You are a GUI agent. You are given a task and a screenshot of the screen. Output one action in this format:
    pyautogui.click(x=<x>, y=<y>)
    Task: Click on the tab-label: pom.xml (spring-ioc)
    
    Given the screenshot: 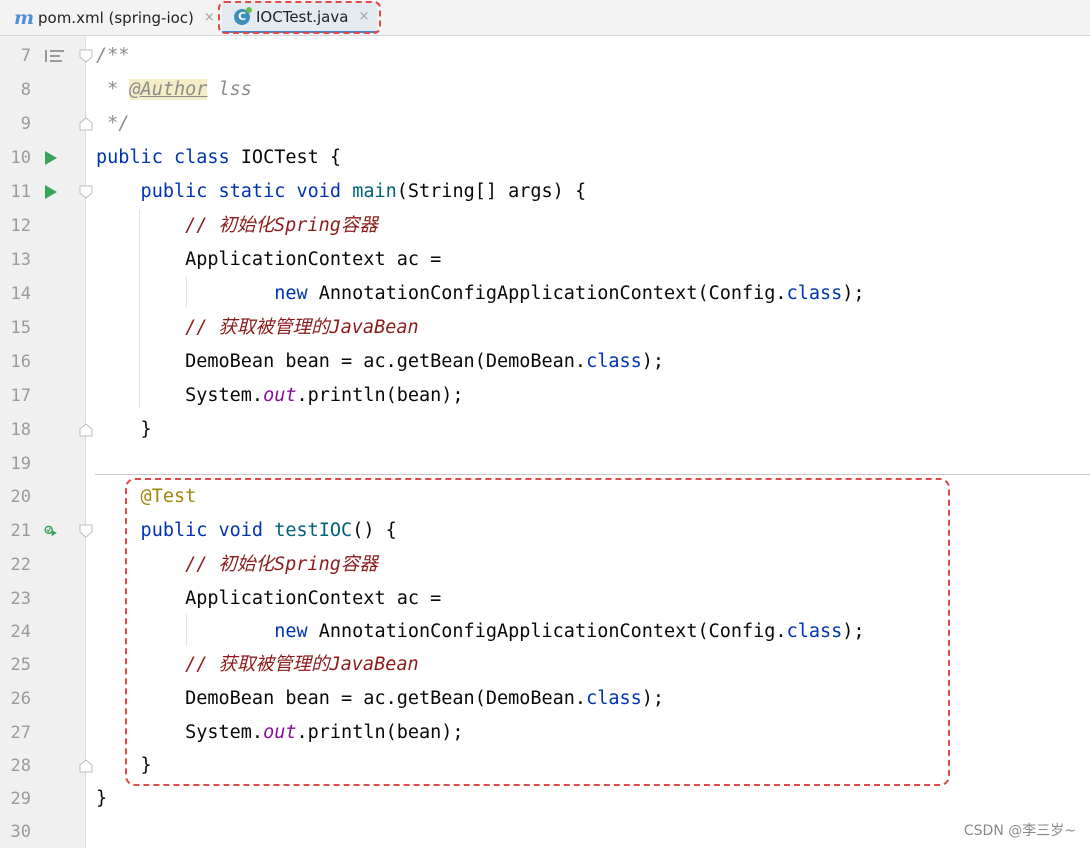 What is the action you would take?
    pyautogui.click(x=116, y=17)
    